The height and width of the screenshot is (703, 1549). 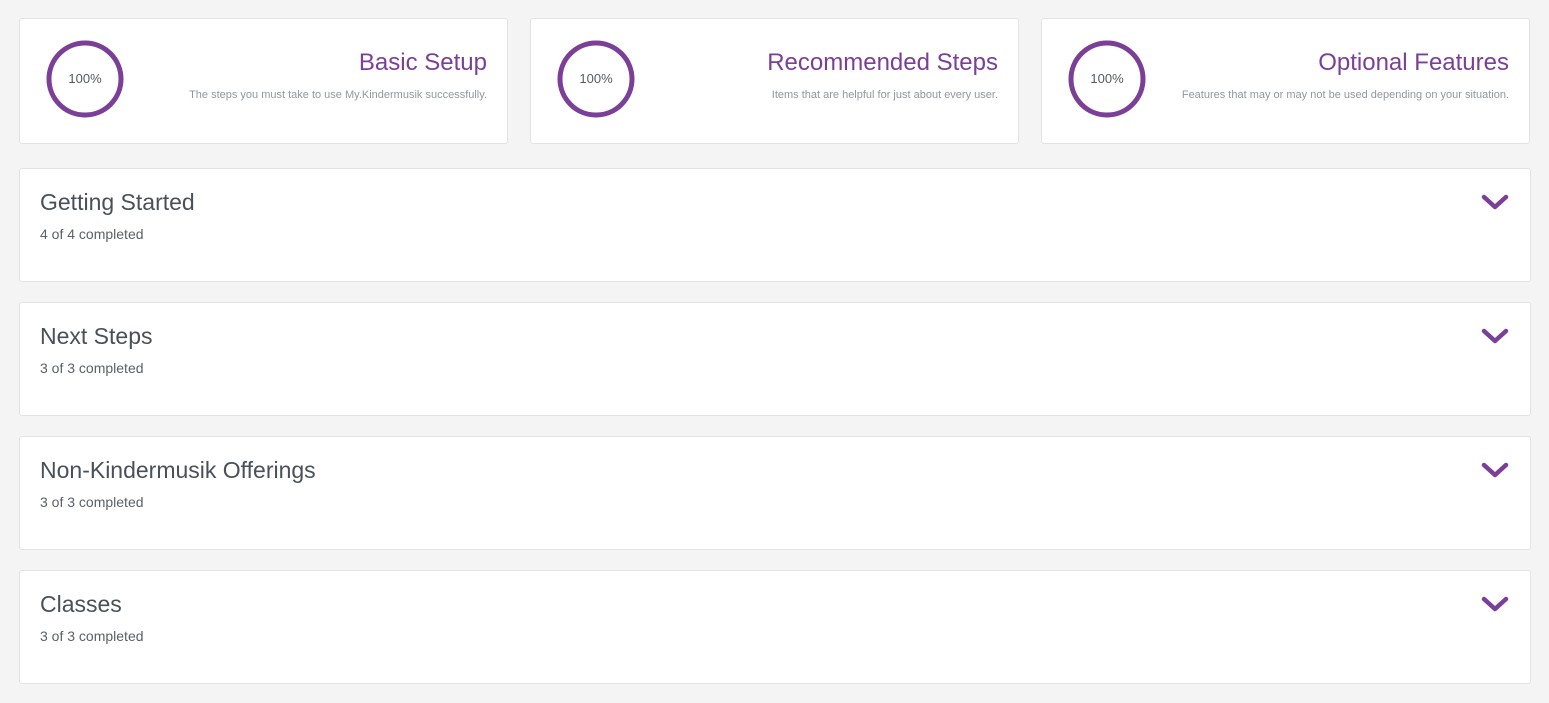 What do you see at coordinates (1413, 62) in the screenshot?
I see `summary-title: Optional Features` at bounding box center [1413, 62].